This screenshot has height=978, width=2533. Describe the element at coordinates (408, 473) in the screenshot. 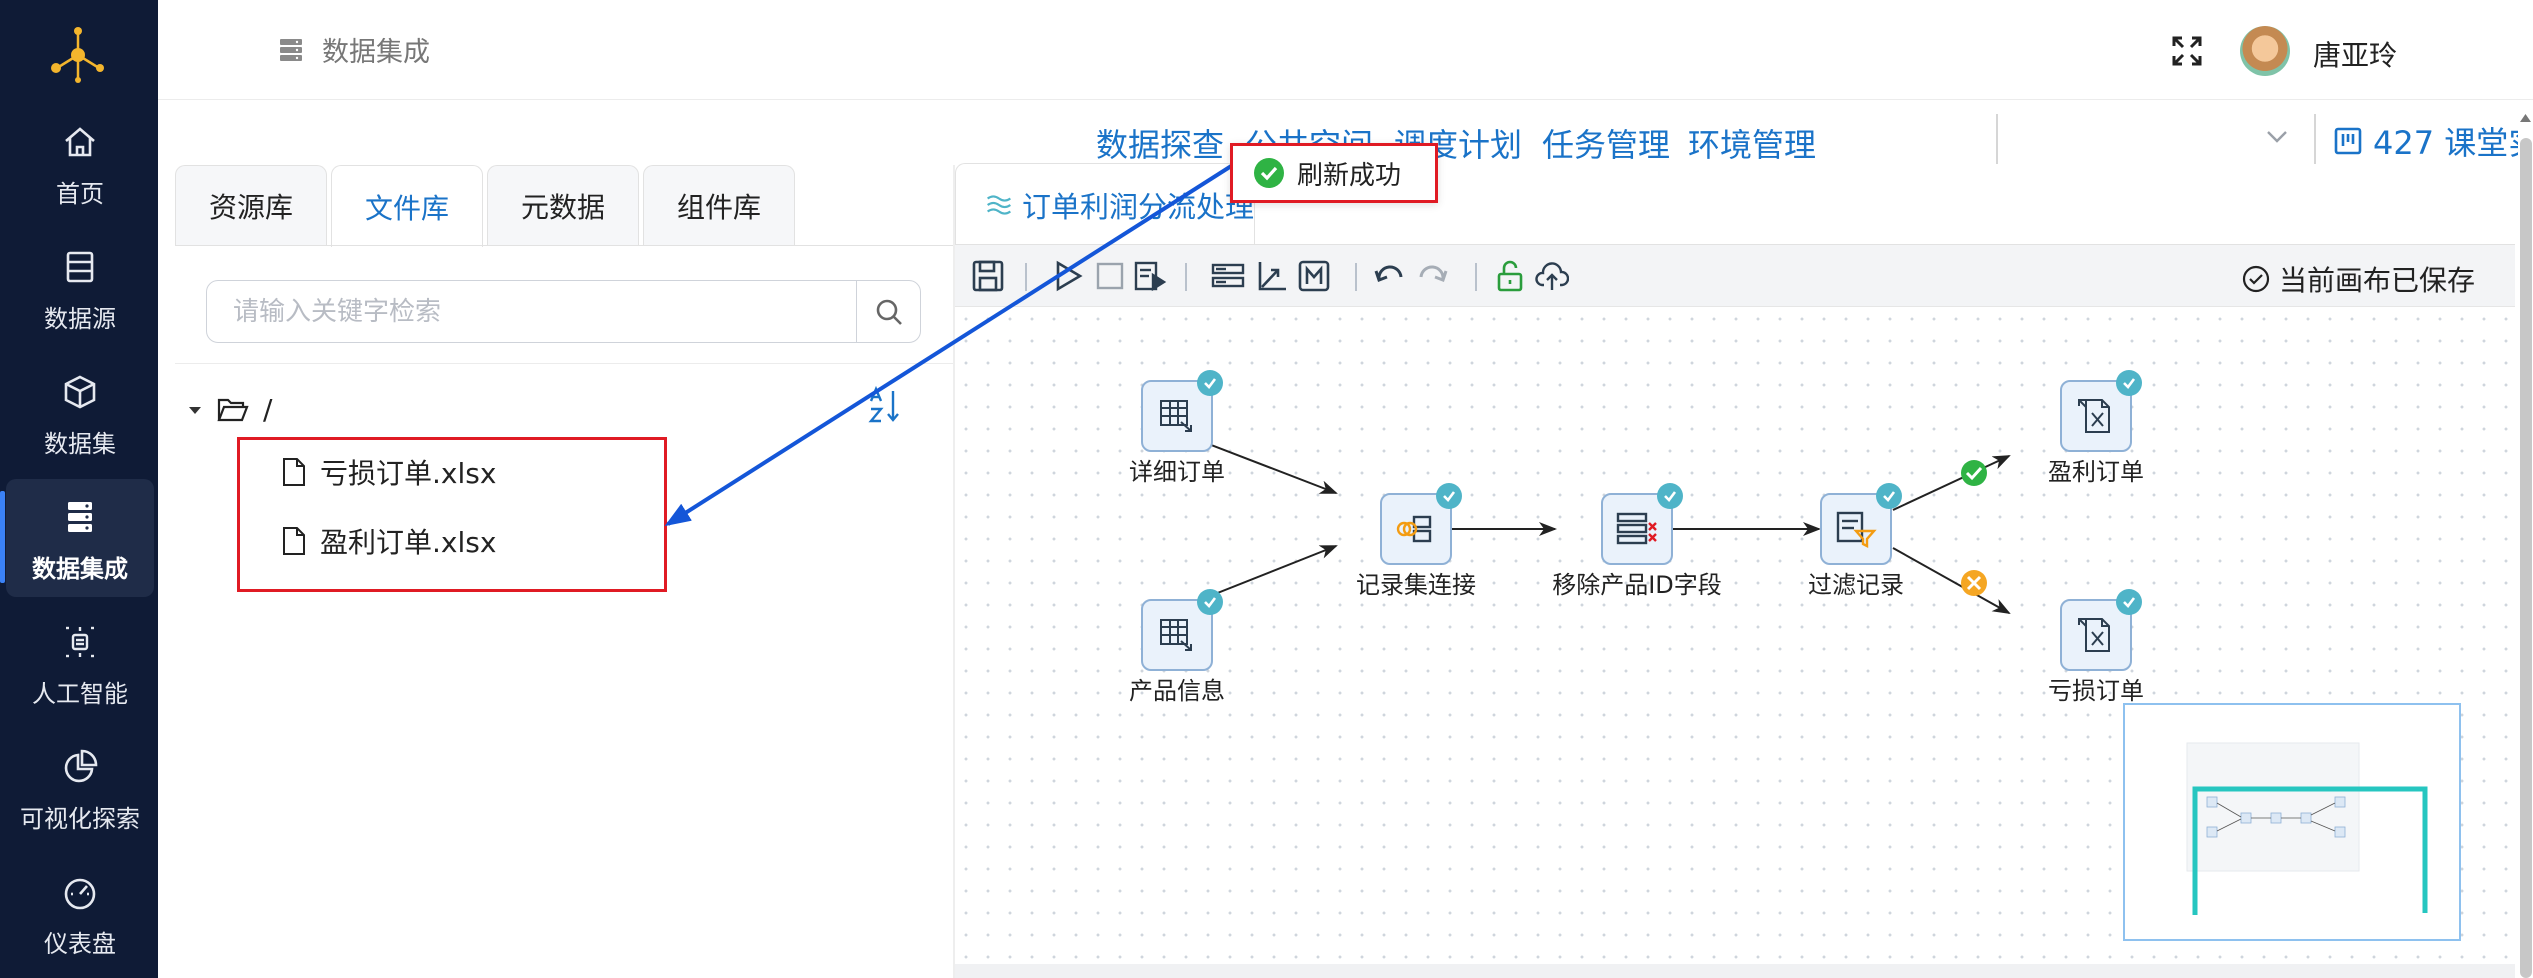

I see `file-name: 亏损订单.xlsx` at that location.